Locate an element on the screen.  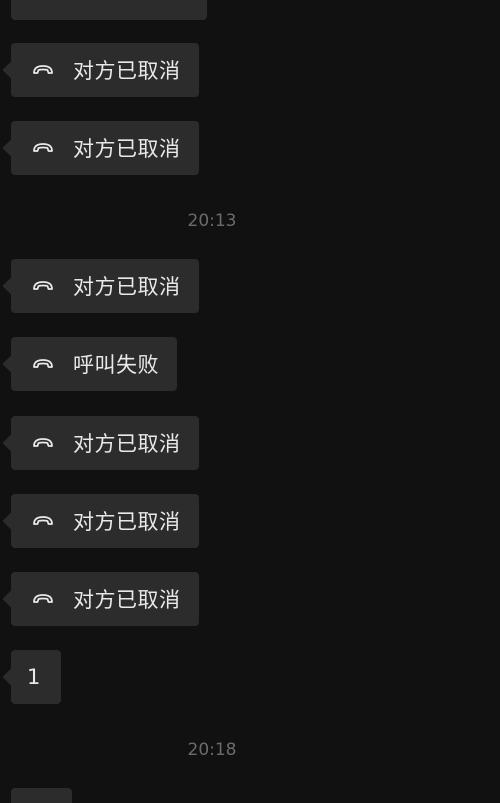
timestamp: 20:13 is located at coordinates (212, 221).